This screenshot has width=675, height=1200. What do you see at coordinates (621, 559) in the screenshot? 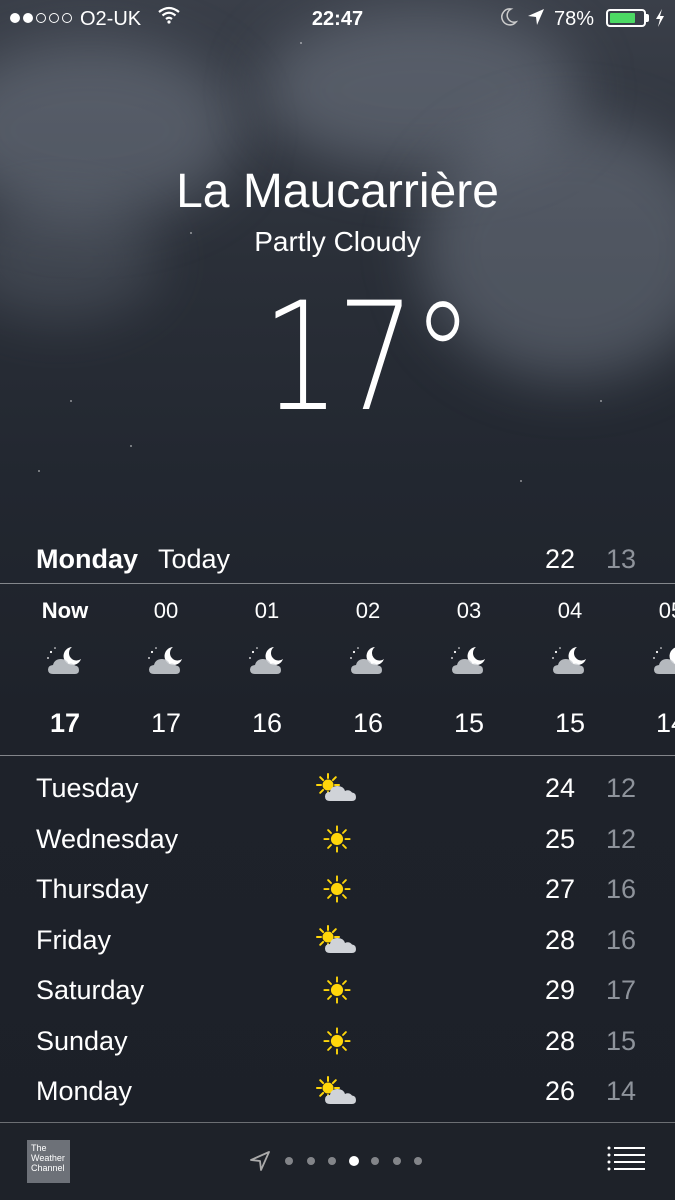
I see `today-low: 13` at bounding box center [621, 559].